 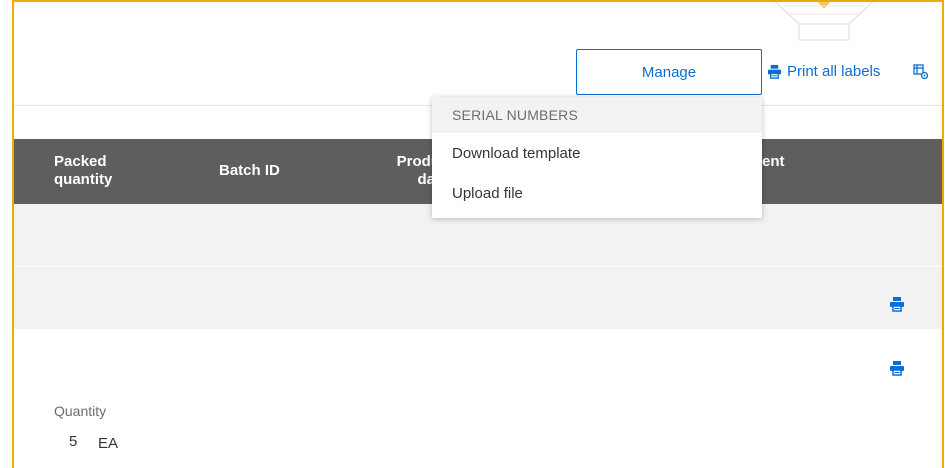 What do you see at coordinates (80, 411) in the screenshot?
I see `quantity-label: Quantity` at bounding box center [80, 411].